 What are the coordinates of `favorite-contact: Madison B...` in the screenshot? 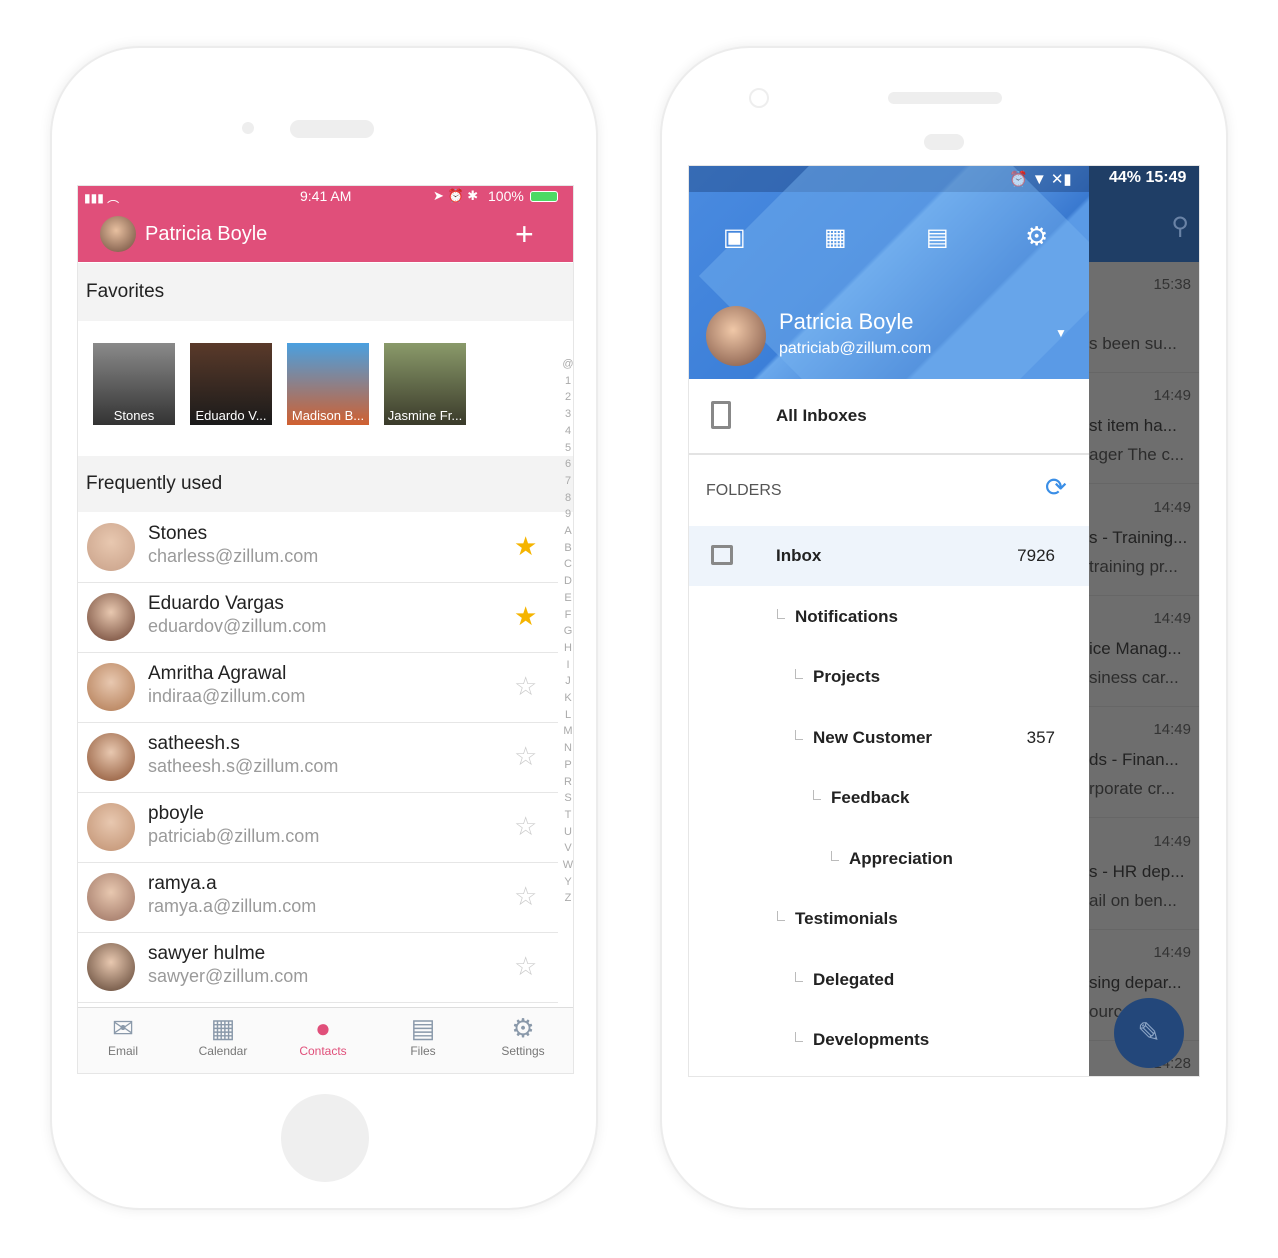 It's located at (328, 384).